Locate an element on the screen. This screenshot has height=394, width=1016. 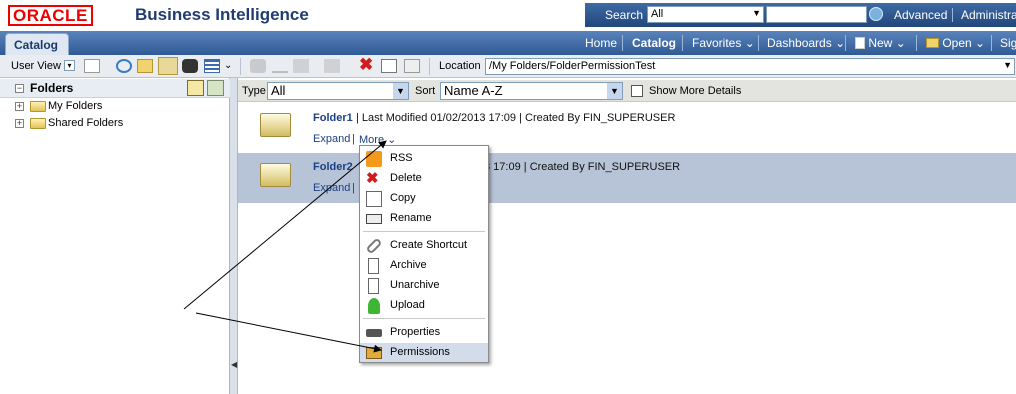
arrow-to-more is located at coordinates (285, 225).